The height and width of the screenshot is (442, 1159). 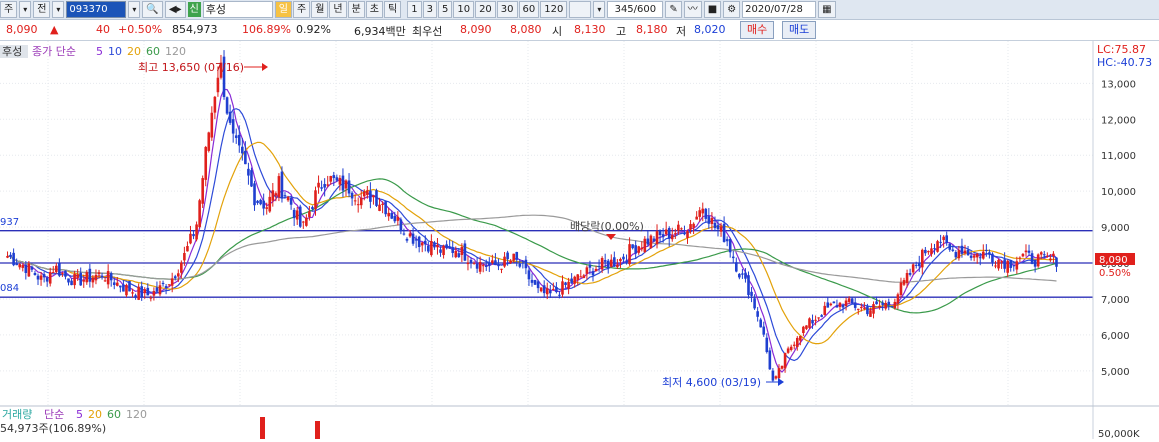 What do you see at coordinates (283, 9) in the screenshot?
I see `period-tab: 일` at bounding box center [283, 9].